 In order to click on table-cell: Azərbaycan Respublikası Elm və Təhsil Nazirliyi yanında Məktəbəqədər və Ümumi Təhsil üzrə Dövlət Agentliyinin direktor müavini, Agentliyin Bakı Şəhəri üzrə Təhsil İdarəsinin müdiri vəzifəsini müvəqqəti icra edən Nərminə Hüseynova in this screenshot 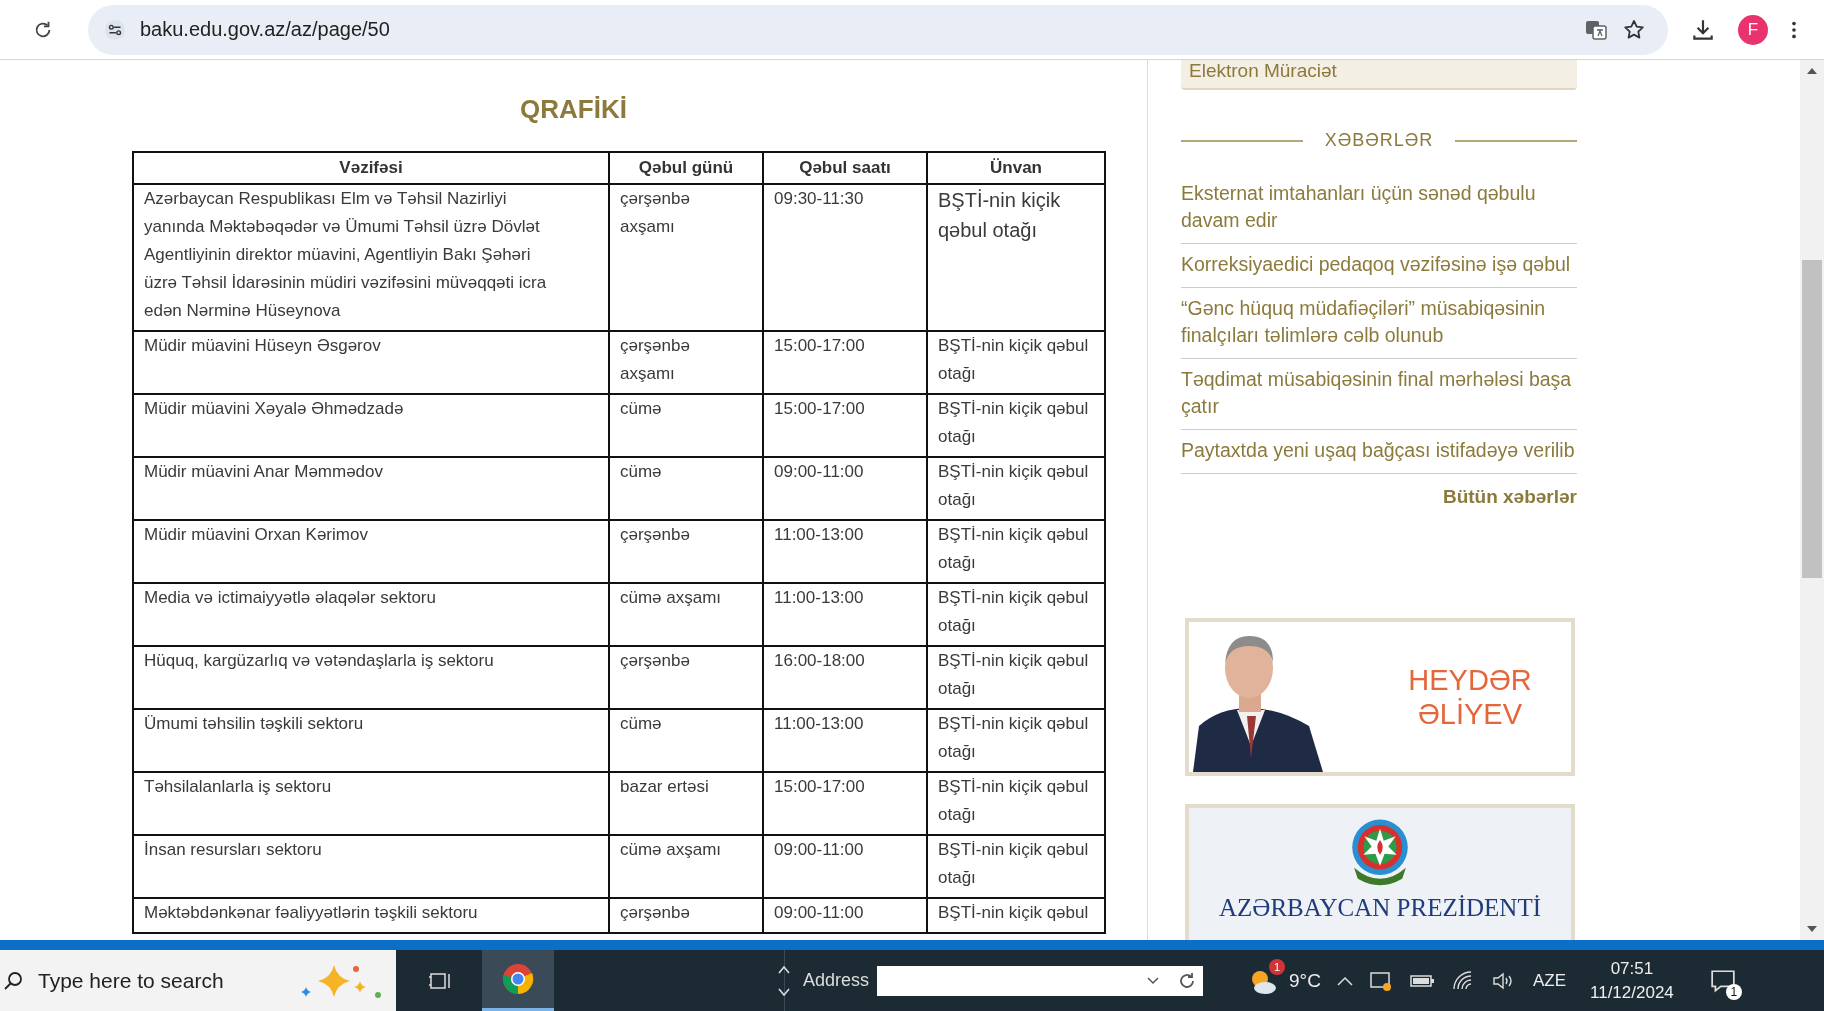, I will do `click(371, 257)`.